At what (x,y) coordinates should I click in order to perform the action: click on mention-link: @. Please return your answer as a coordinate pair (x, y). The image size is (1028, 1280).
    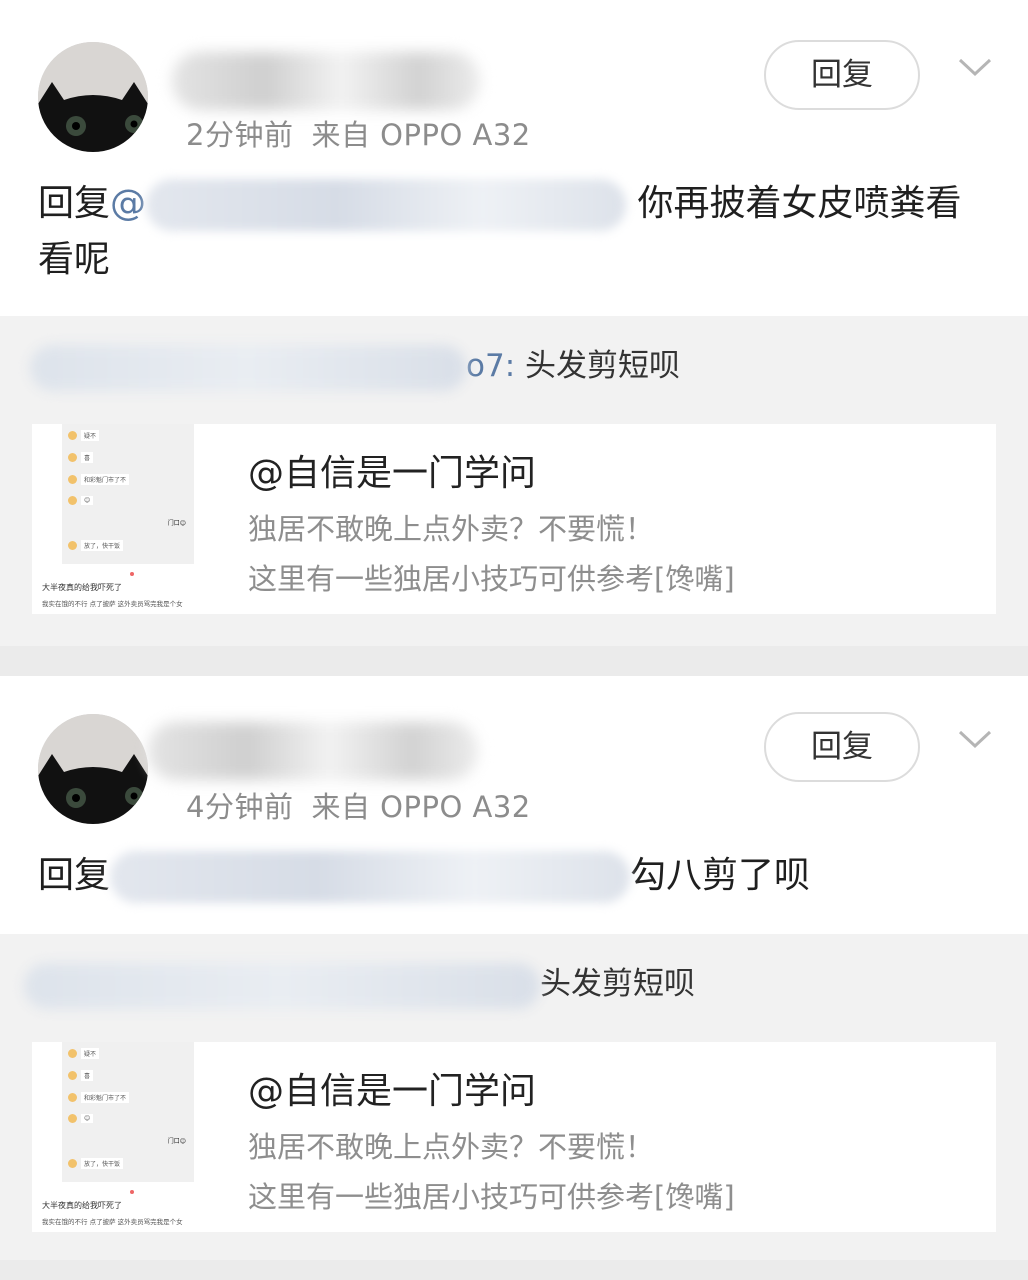
    Looking at the image, I should click on (128, 203).